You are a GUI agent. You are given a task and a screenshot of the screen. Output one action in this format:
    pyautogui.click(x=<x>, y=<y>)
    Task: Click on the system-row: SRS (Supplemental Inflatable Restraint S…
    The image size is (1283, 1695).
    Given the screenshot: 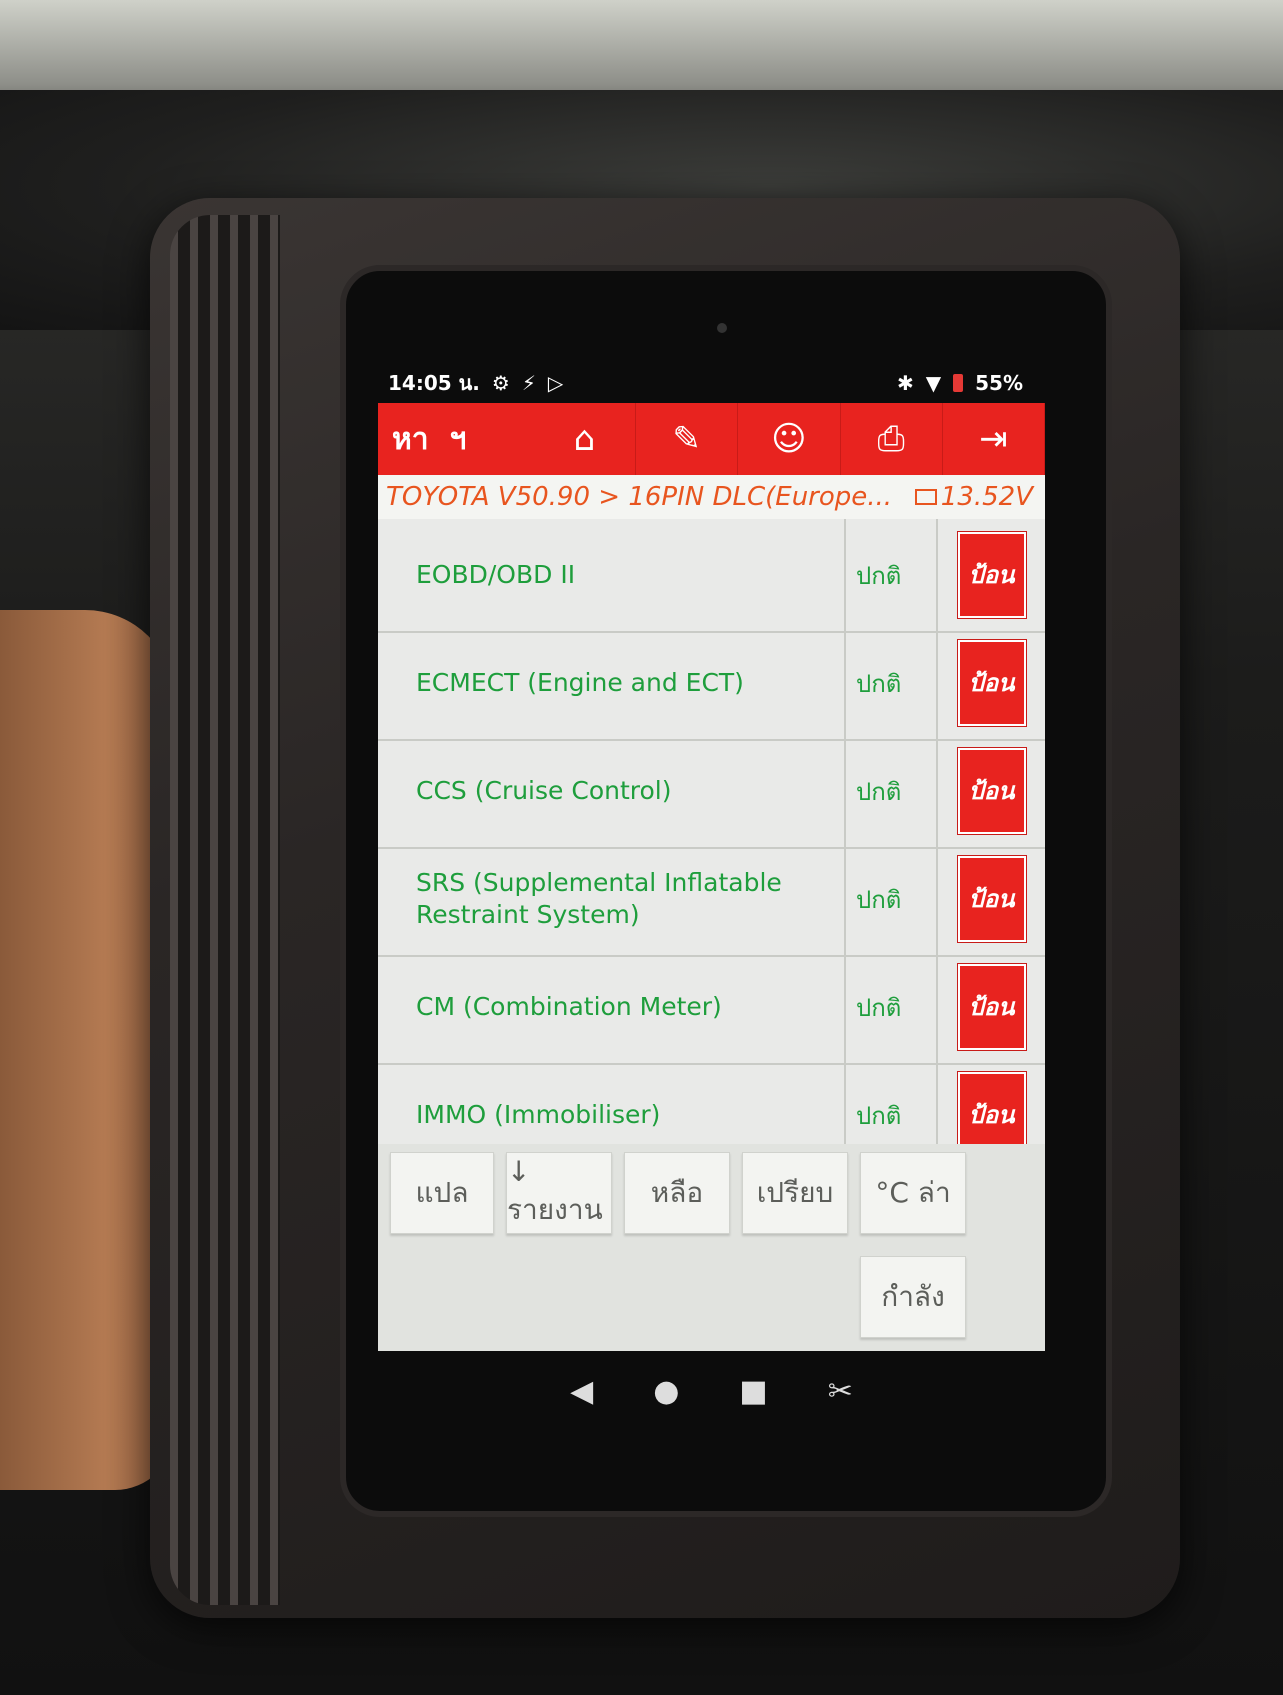 What is the action you would take?
    pyautogui.click(x=711, y=900)
    